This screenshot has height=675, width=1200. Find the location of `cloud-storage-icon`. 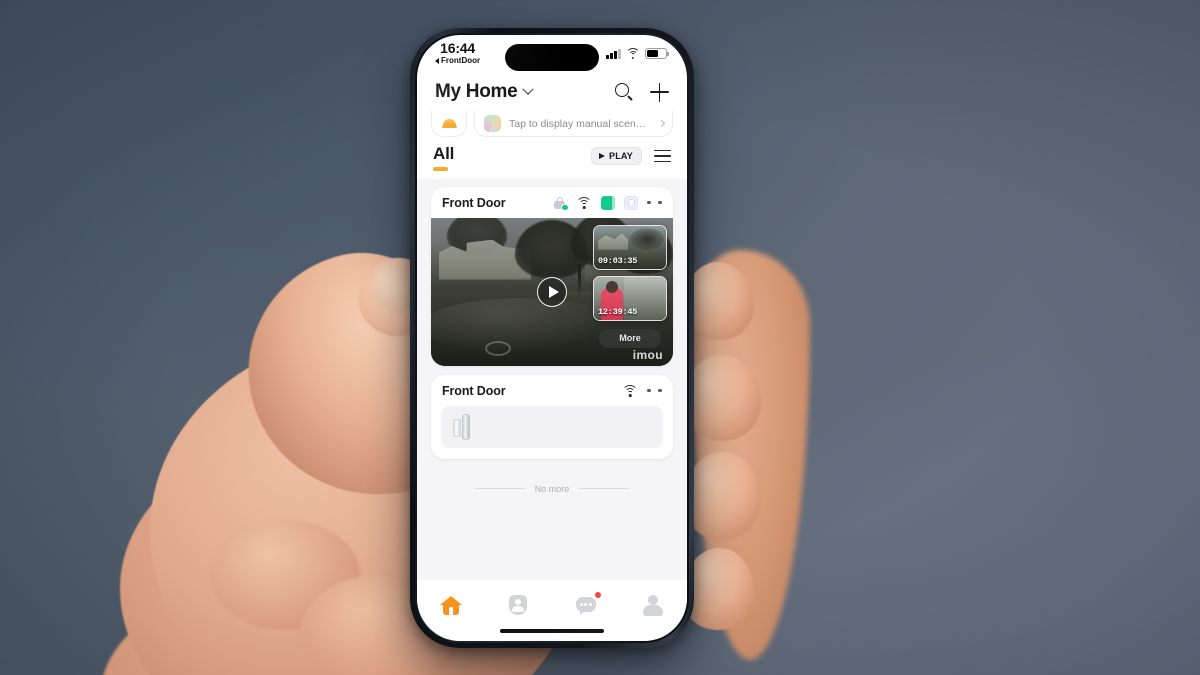

cloud-storage-icon is located at coordinates (631, 202).